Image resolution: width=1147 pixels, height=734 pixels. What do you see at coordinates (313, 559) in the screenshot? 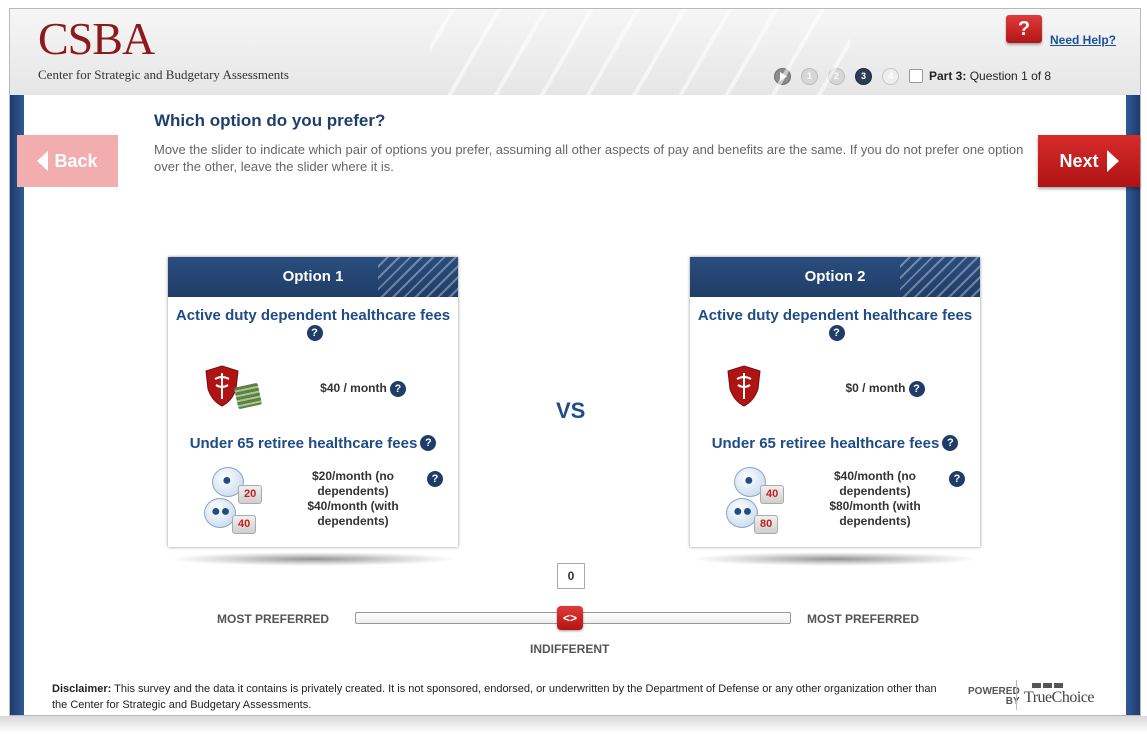
I see `option-1-shadow` at bounding box center [313, 559].